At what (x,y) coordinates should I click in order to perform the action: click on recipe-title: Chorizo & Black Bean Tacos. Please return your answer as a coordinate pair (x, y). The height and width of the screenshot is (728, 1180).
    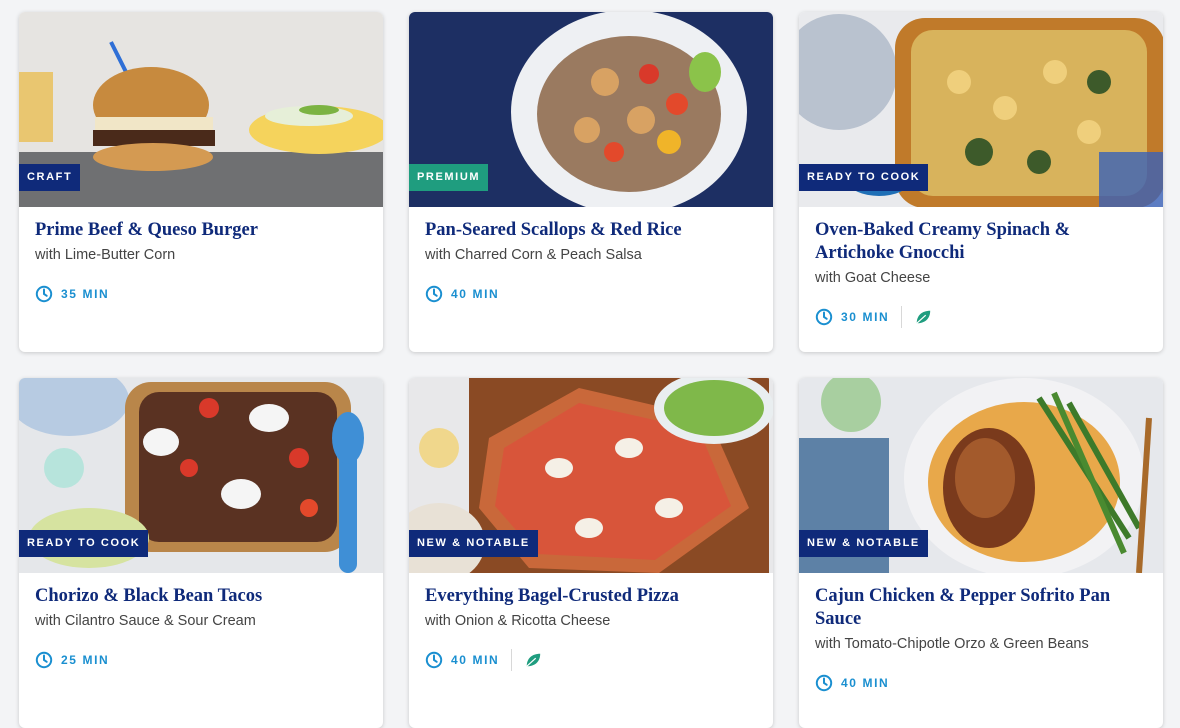
    Looking at the image, I should click on (201, 596).